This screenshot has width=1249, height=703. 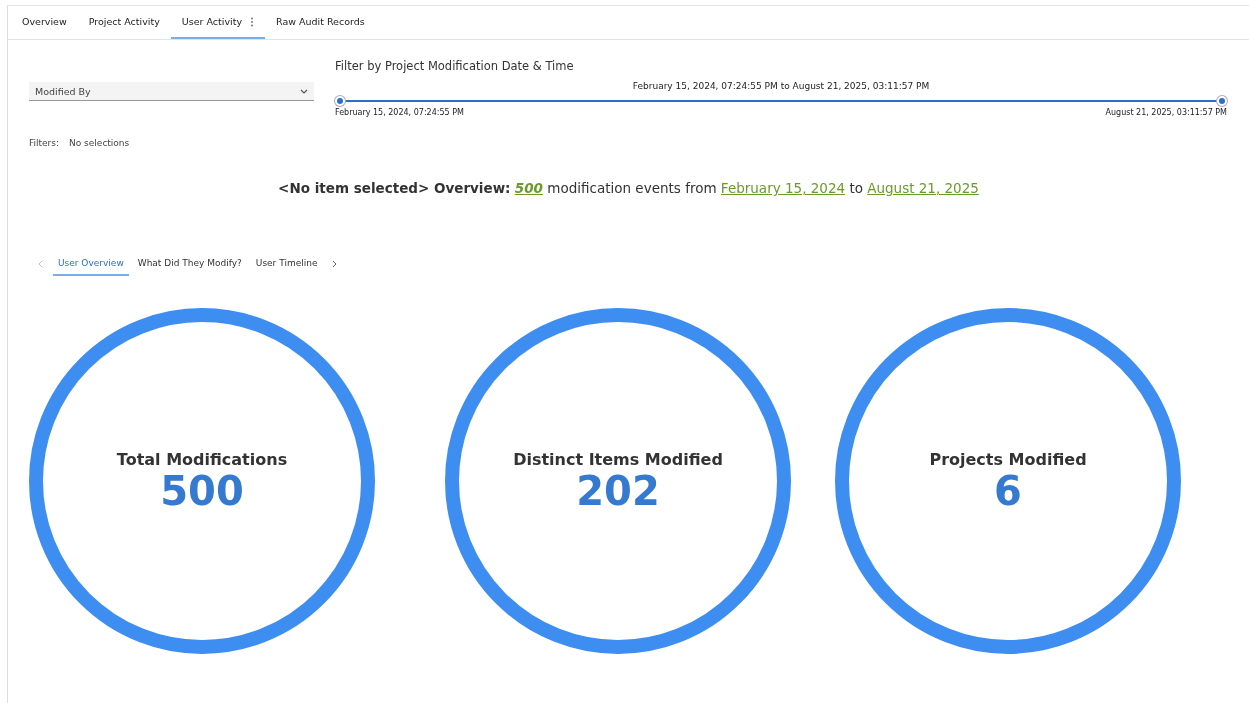 What do you see at coordinates (189, 264) in the screenshot?
I see `sub-tab: What Did They Modify?` at bounding box center [189, 264].